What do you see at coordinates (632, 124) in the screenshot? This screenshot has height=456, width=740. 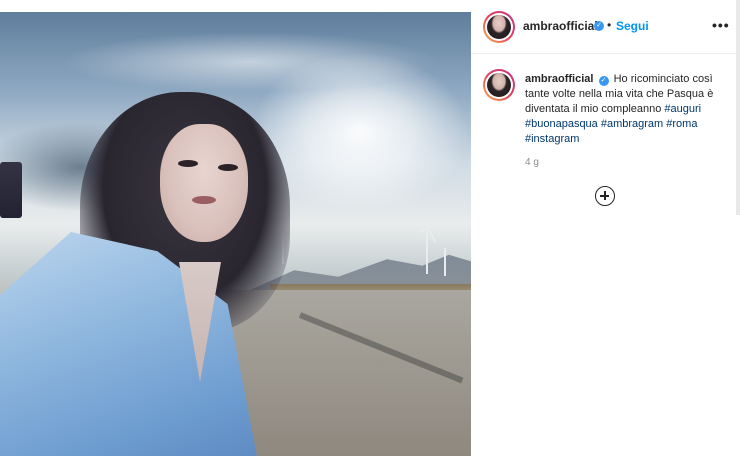 I see `hashtag-link: #ambragram` at bounding box center [632, 124].